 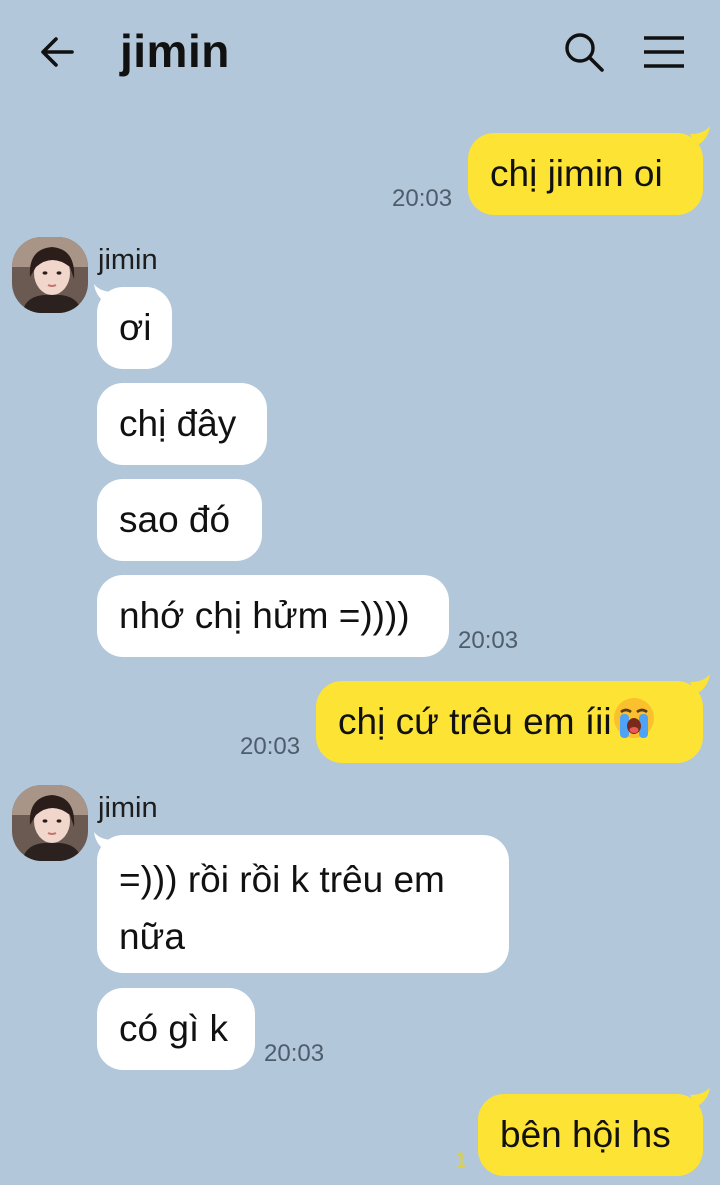 What do you see at coordinates (134, 328) in the screenshot?
I see `incoming-message: ơi` at bounding box center [134, 328].